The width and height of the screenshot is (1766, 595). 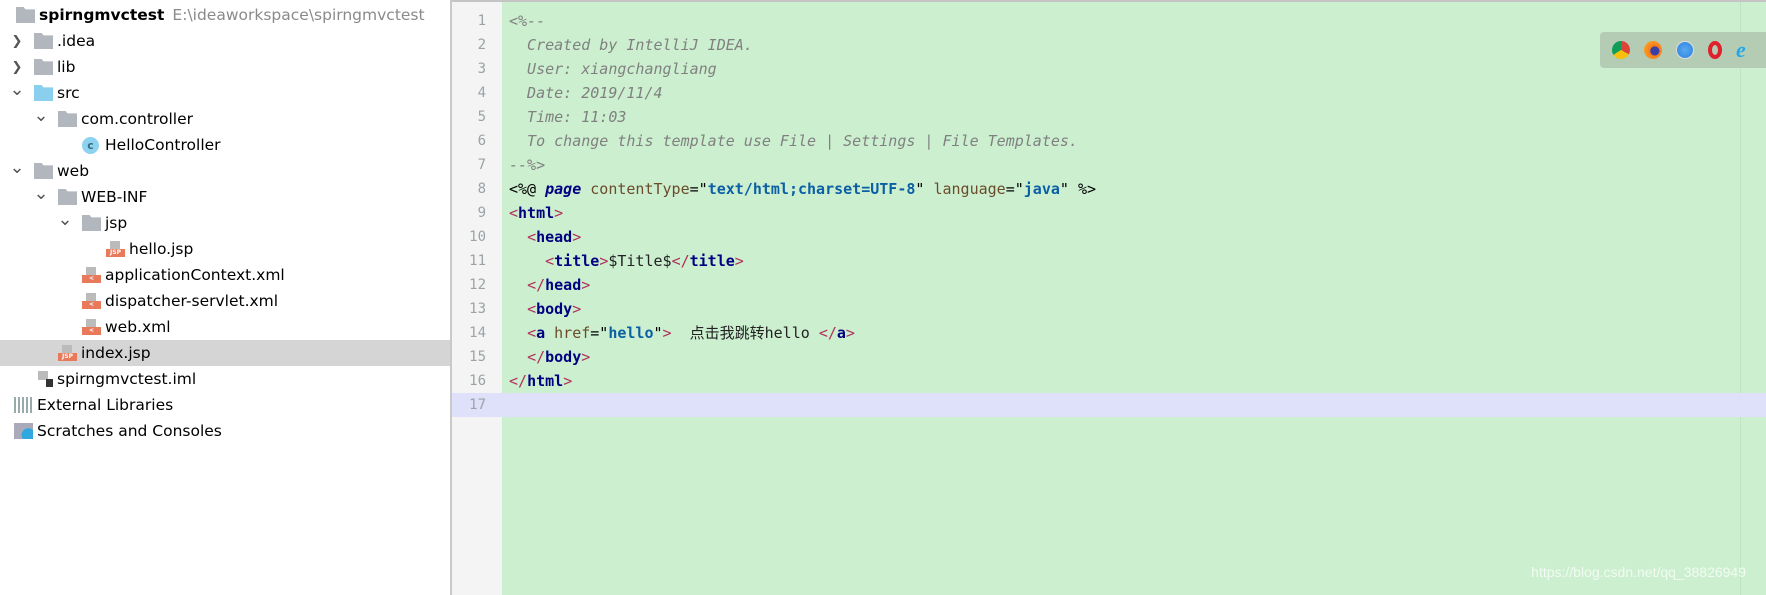 I want to click on tree-item: < dispatcher-servlet.xml, so click(x=225, y=301).